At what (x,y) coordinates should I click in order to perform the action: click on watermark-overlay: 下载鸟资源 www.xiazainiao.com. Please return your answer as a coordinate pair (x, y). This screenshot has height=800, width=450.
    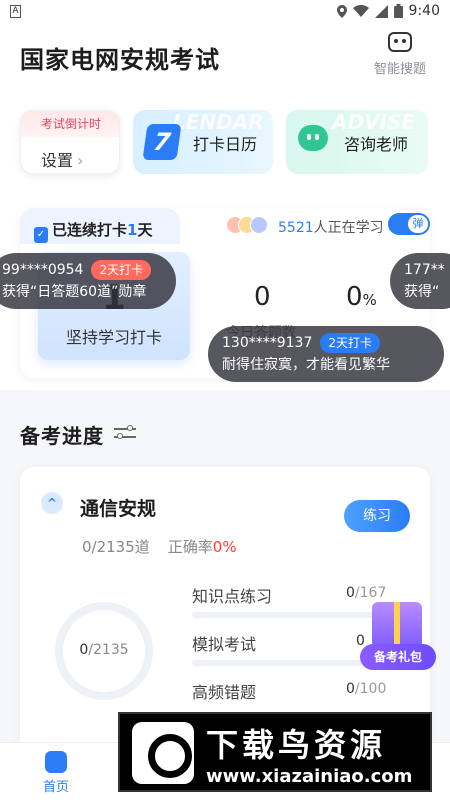
    Looking at the image, I should click on (275, 752).